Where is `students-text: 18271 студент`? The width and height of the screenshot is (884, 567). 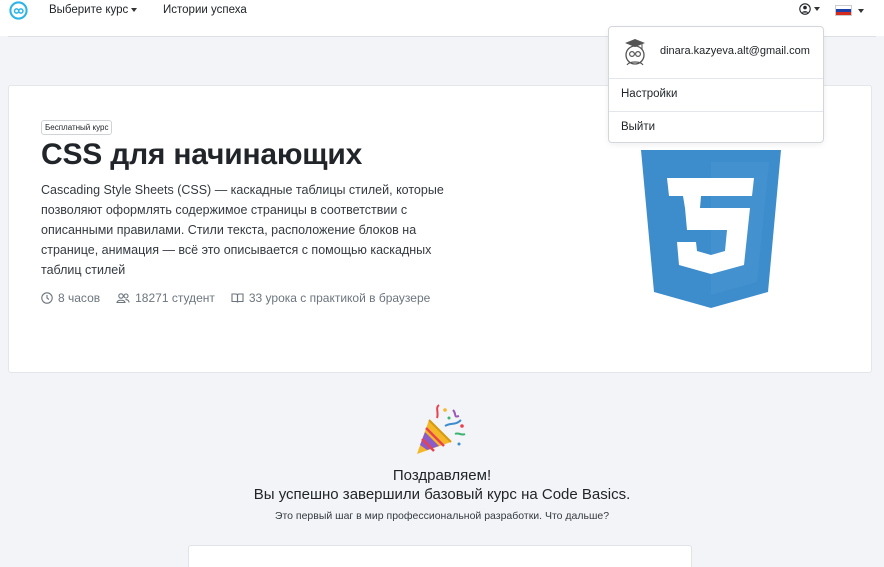
students-text: 18271 студент is located at coordinates (175, 298).